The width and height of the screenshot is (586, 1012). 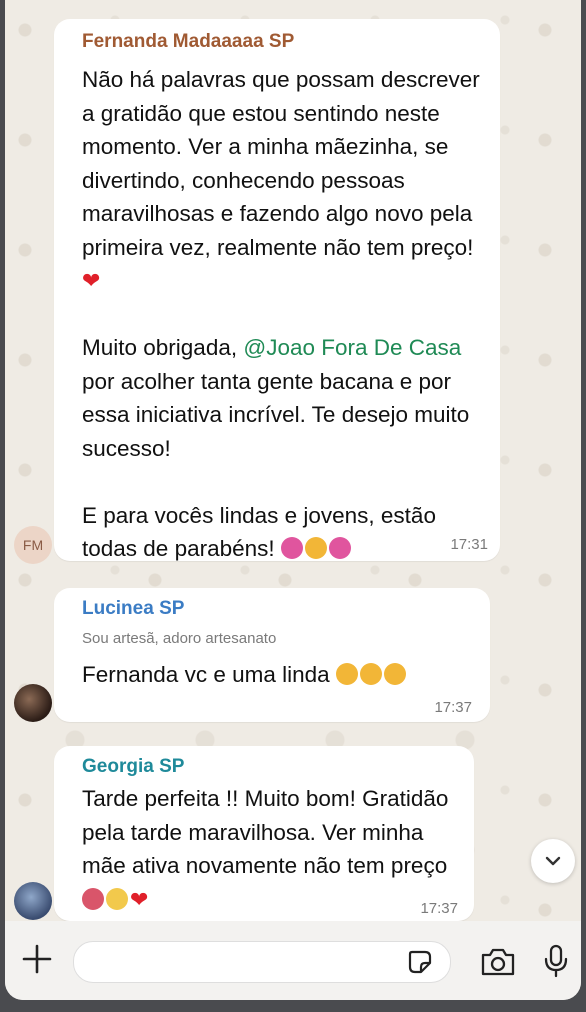 What do you see at coordinates (117, 898) in the screenshot?
I see `folded-hands-icon` at bounding box center [117, 898].